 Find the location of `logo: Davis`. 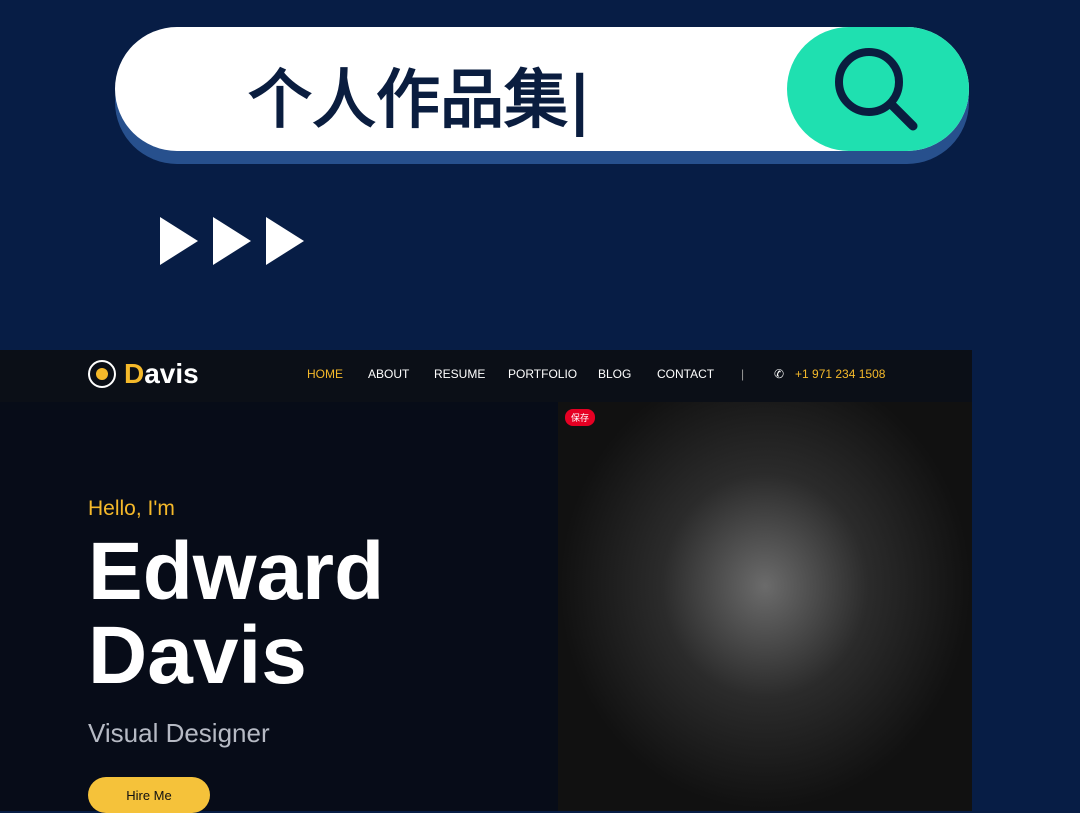

logo: Davis is located at coordinates (143, 374).